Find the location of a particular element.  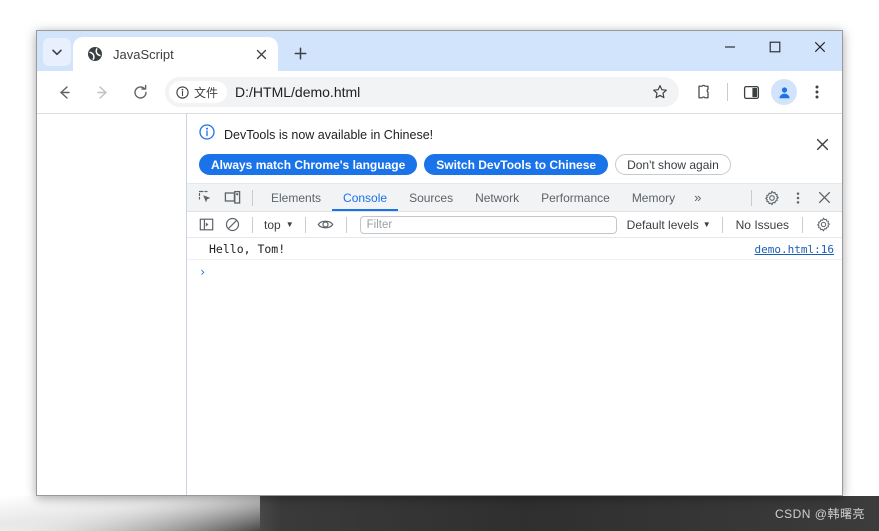

forward-button is located at coordinates (102, 92).